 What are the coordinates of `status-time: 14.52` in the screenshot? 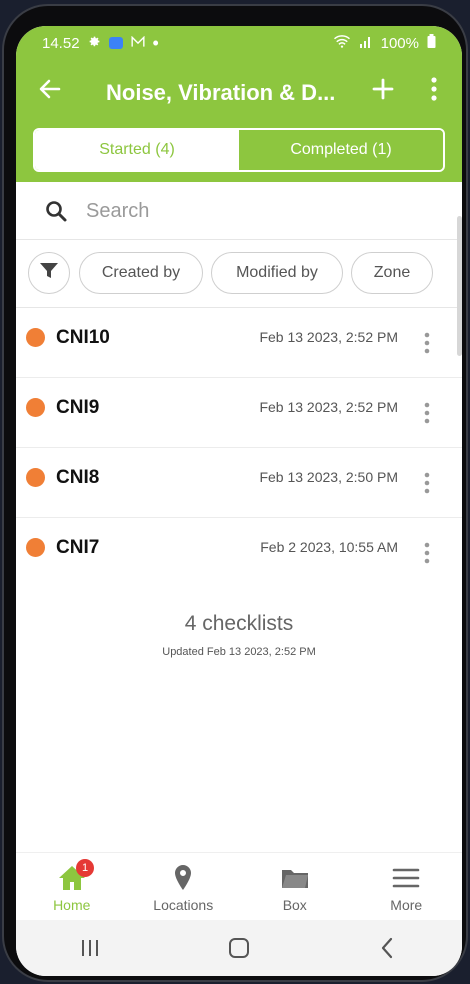 It's located at (61, 43).